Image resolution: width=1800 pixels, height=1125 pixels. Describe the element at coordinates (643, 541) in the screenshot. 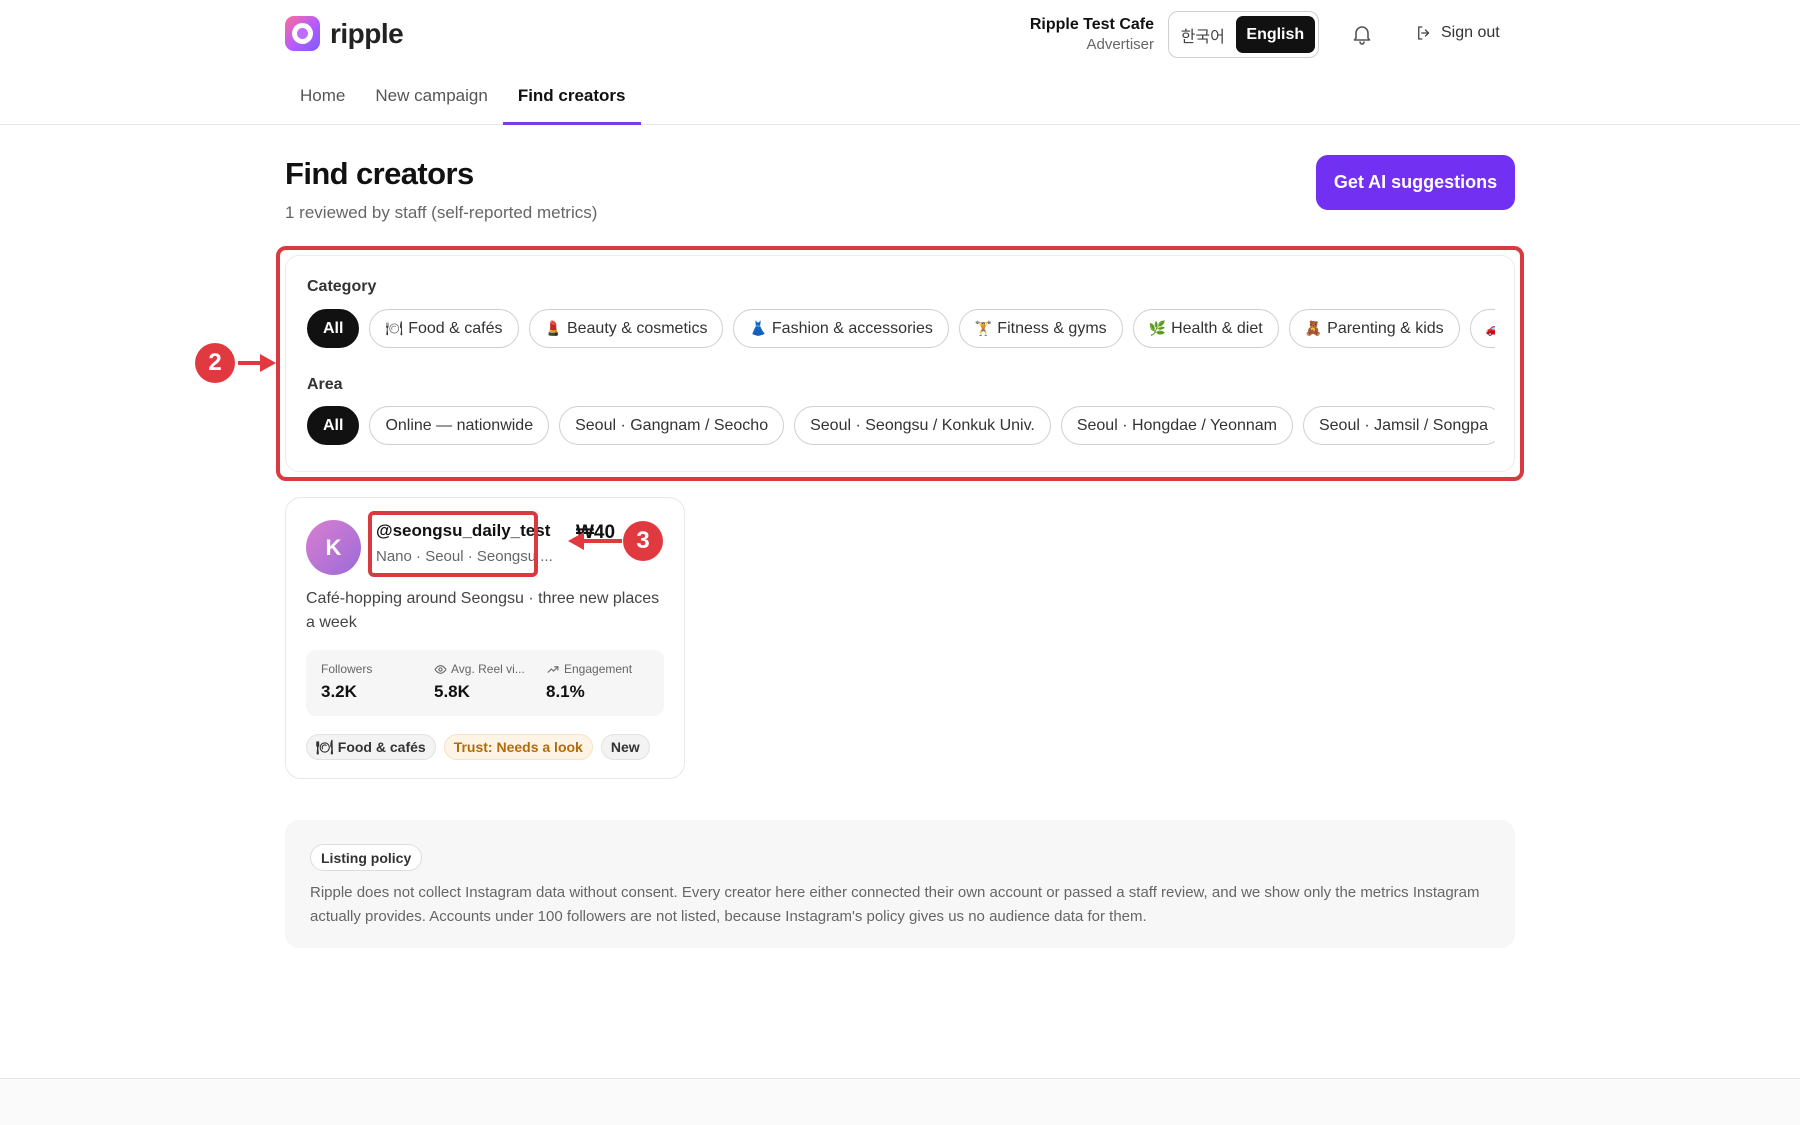

I see `callout-badge-3: 3` at that location.